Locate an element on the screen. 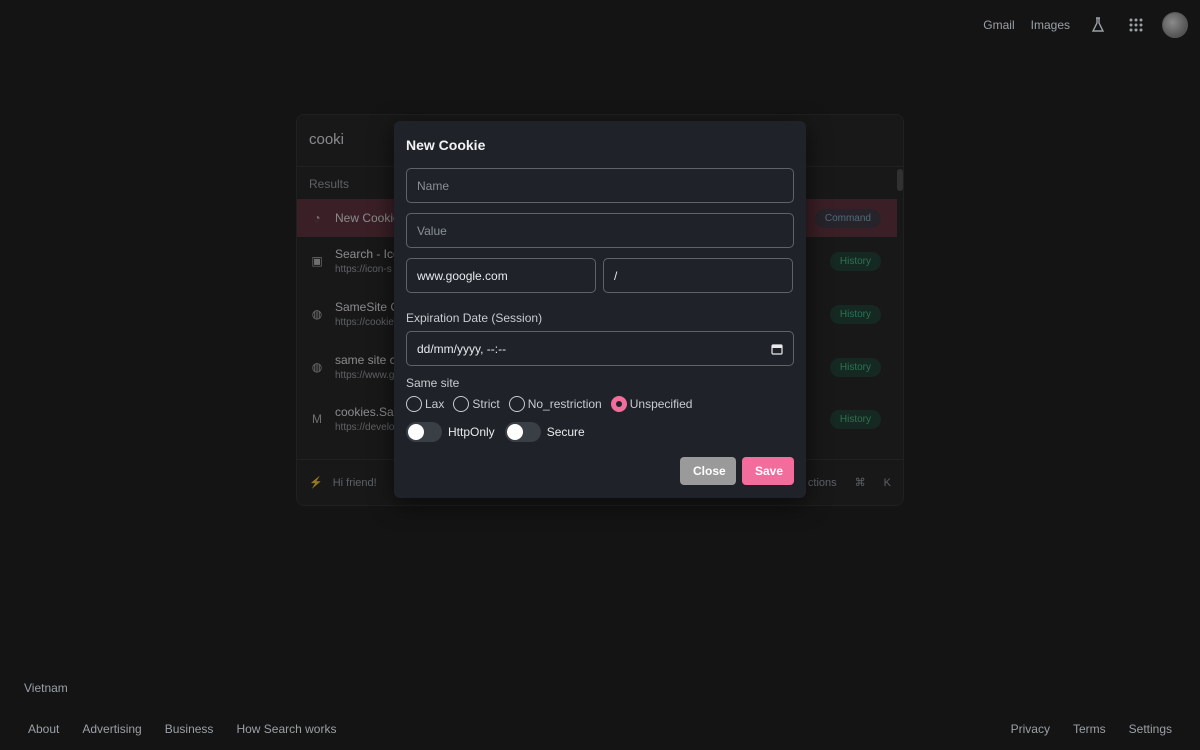 The image size is (1200, 750). site-icon: ▣ is located at coordinates (317, 261).